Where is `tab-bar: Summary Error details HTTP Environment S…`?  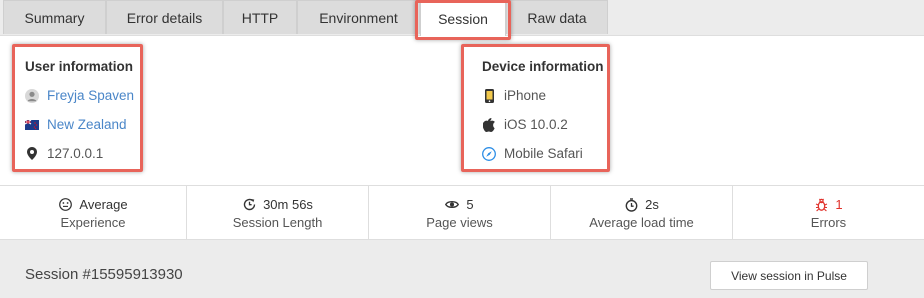 tab-bar: Summary Error details HTTP Environment S… is located at coordinates (462, 18).